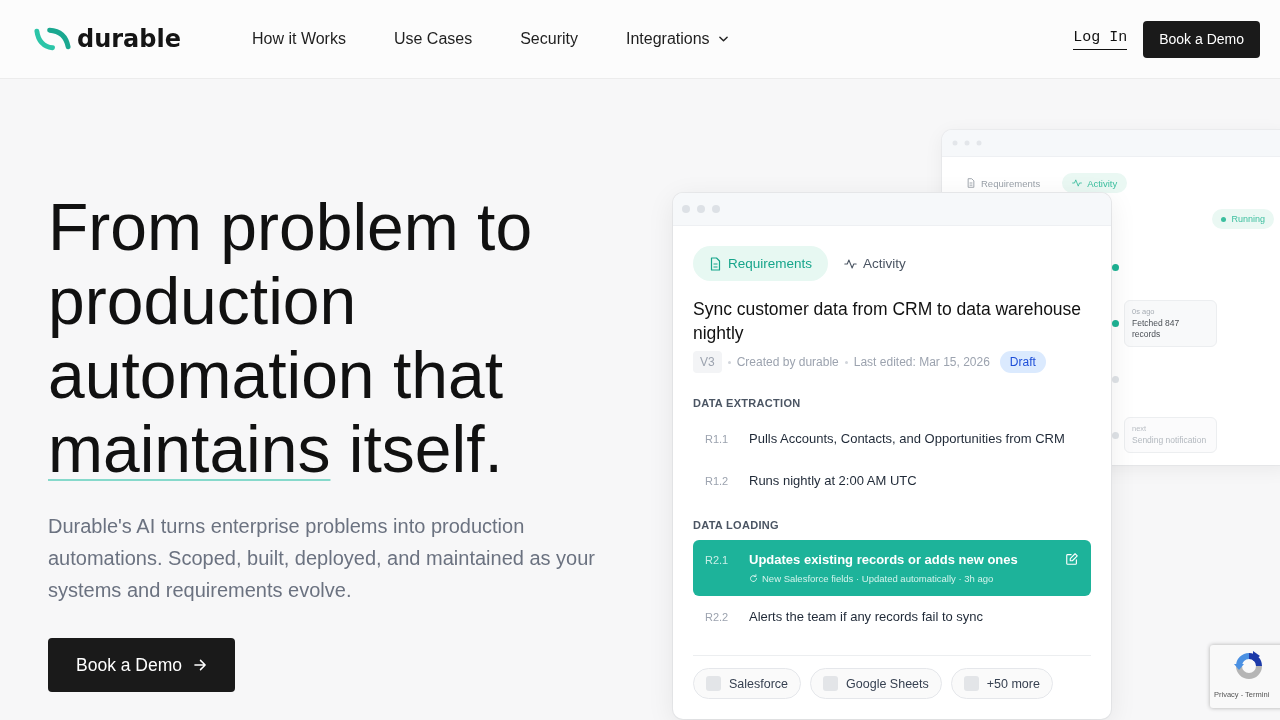 The image size is (1280, 720). I want to click on hero-description: Durable's AI turns enterprise problems into production automations. Scoped, built, deployed, and maintained as your systems and requirements evolve., so click(322, 558).